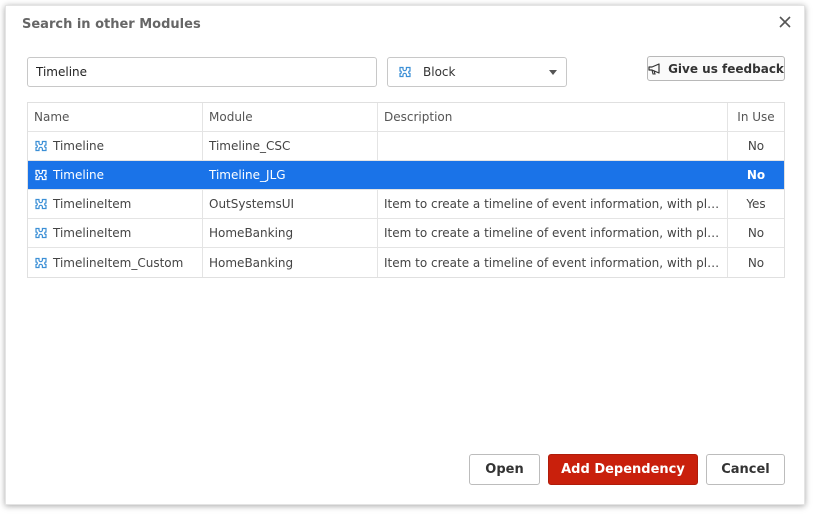 This screenshot has width=820, height=520. What do you see at coordinates (553, 72) in the screenshot?
I see `chevron-down-icon` at bounding box center [553, 72].